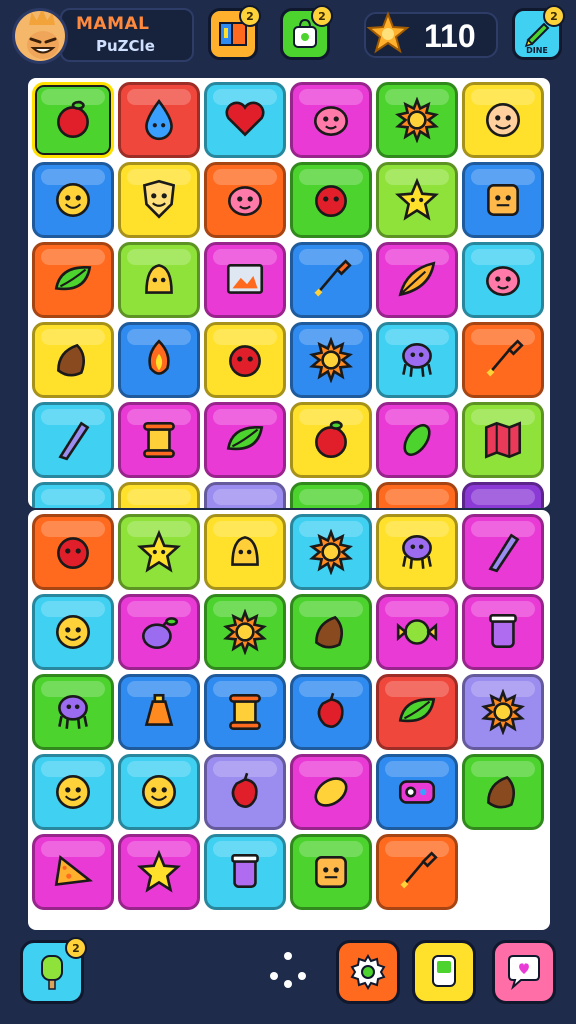 The image size is (576, 1024). I want to click on box-face-icon, so click(331, 872).